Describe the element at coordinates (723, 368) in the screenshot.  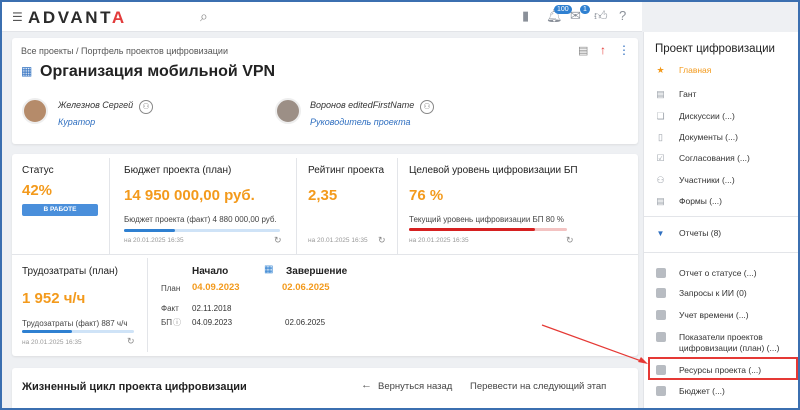
I see `highlight-box` at that location.